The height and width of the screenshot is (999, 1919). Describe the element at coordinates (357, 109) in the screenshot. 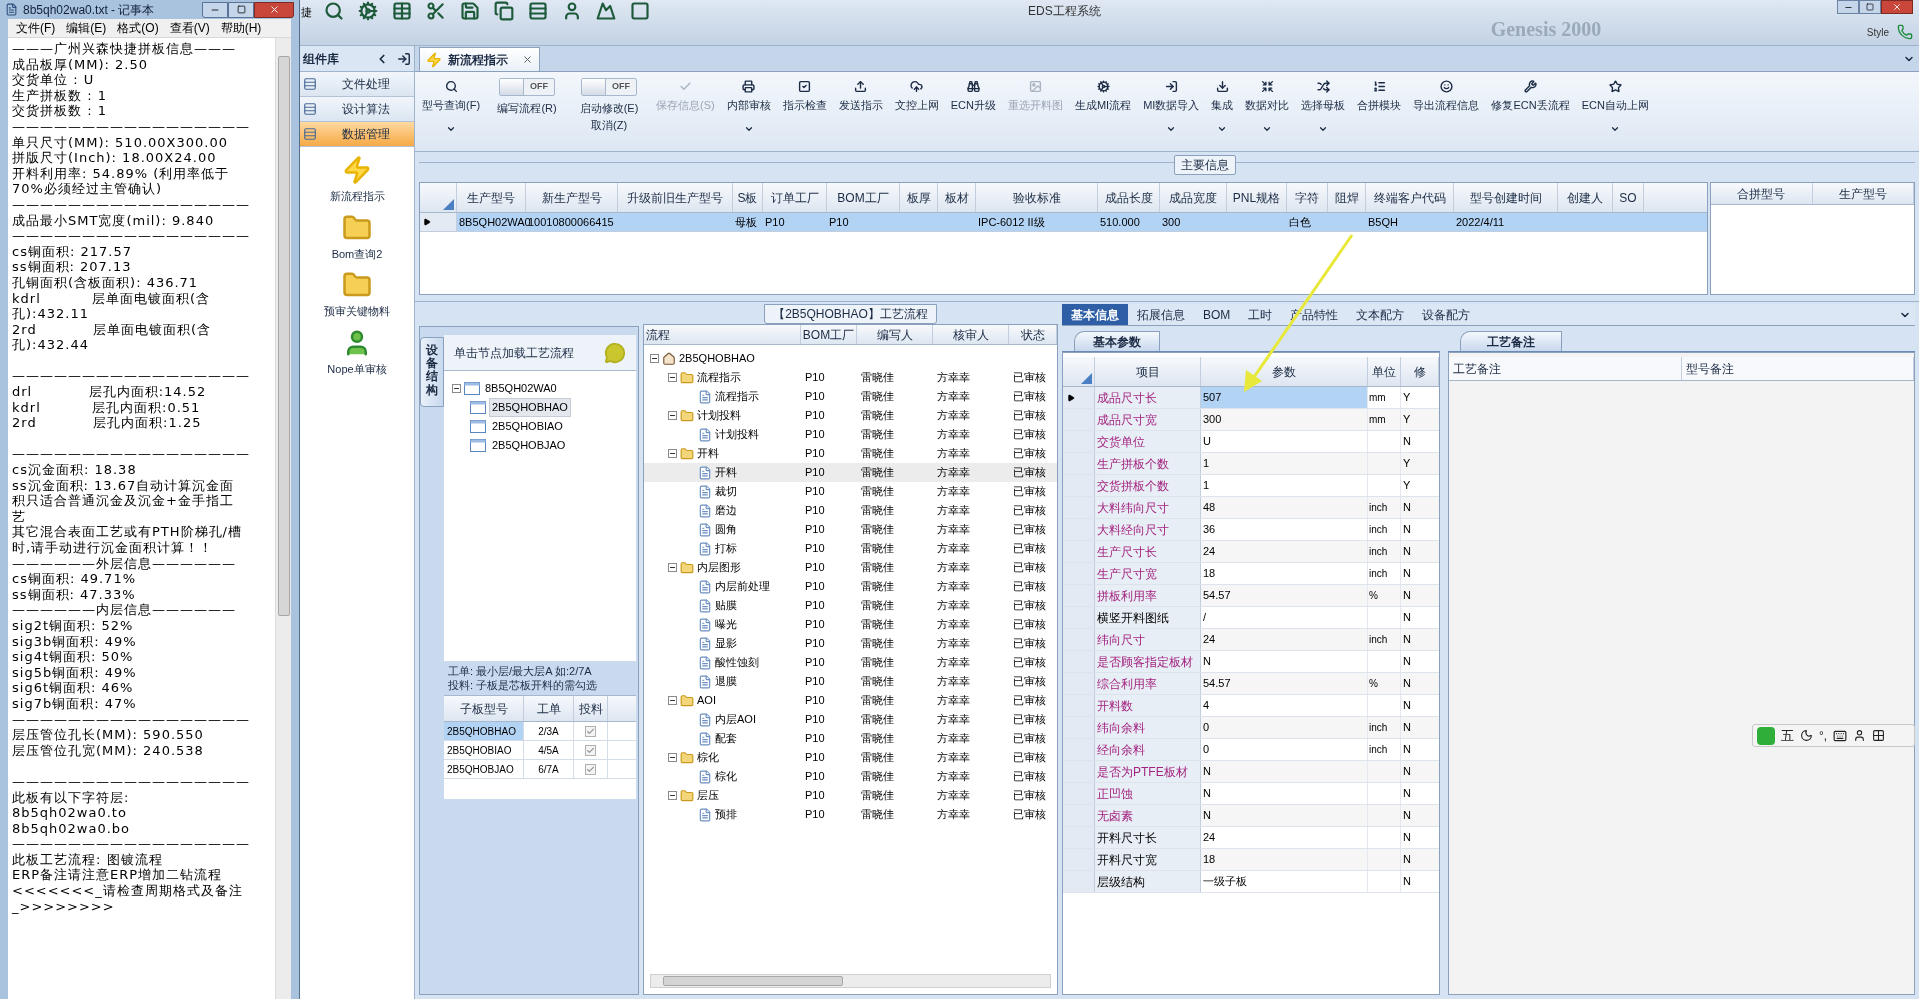

I see `nav-section: 设计算法` at that location.